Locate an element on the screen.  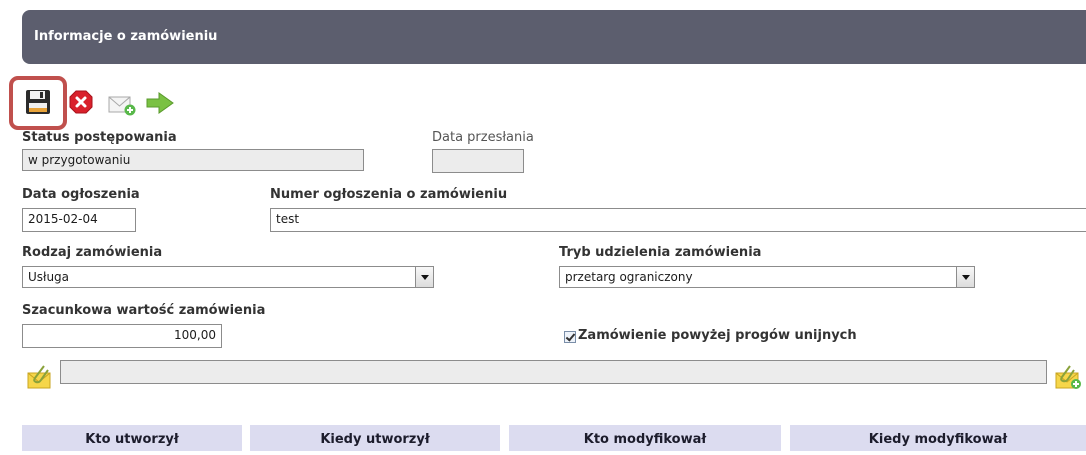
add-attachment-icon is located at coordinates (1068, 377).